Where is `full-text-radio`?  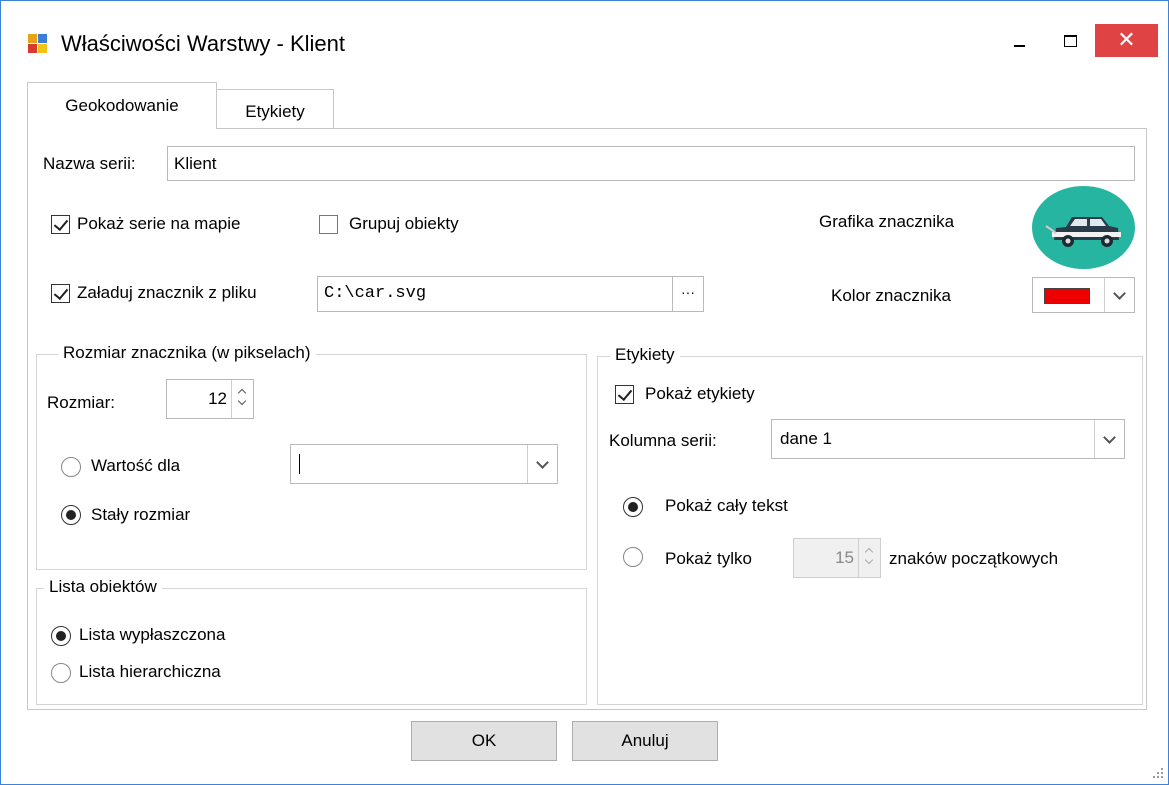 full-text-radio is located at coordinates (633, 507).